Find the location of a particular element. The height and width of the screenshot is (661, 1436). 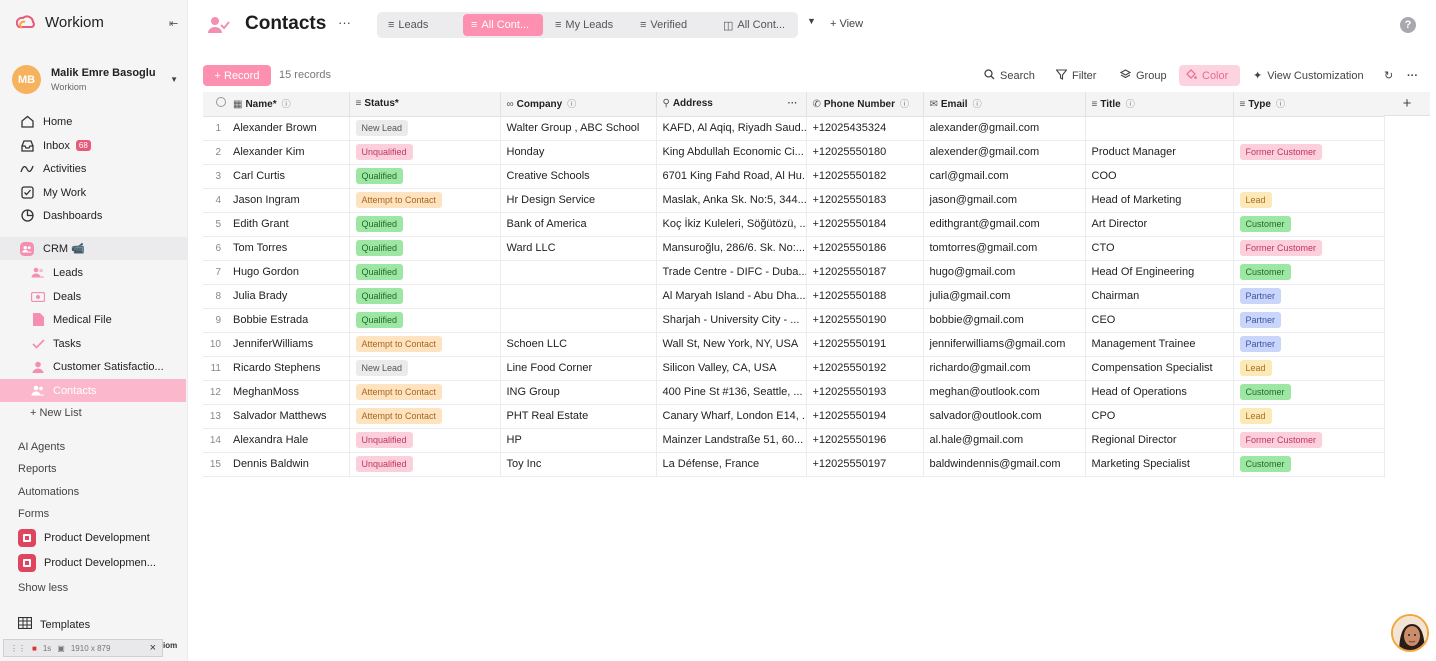

row-number: 4 is located at coordinates (216, 200).